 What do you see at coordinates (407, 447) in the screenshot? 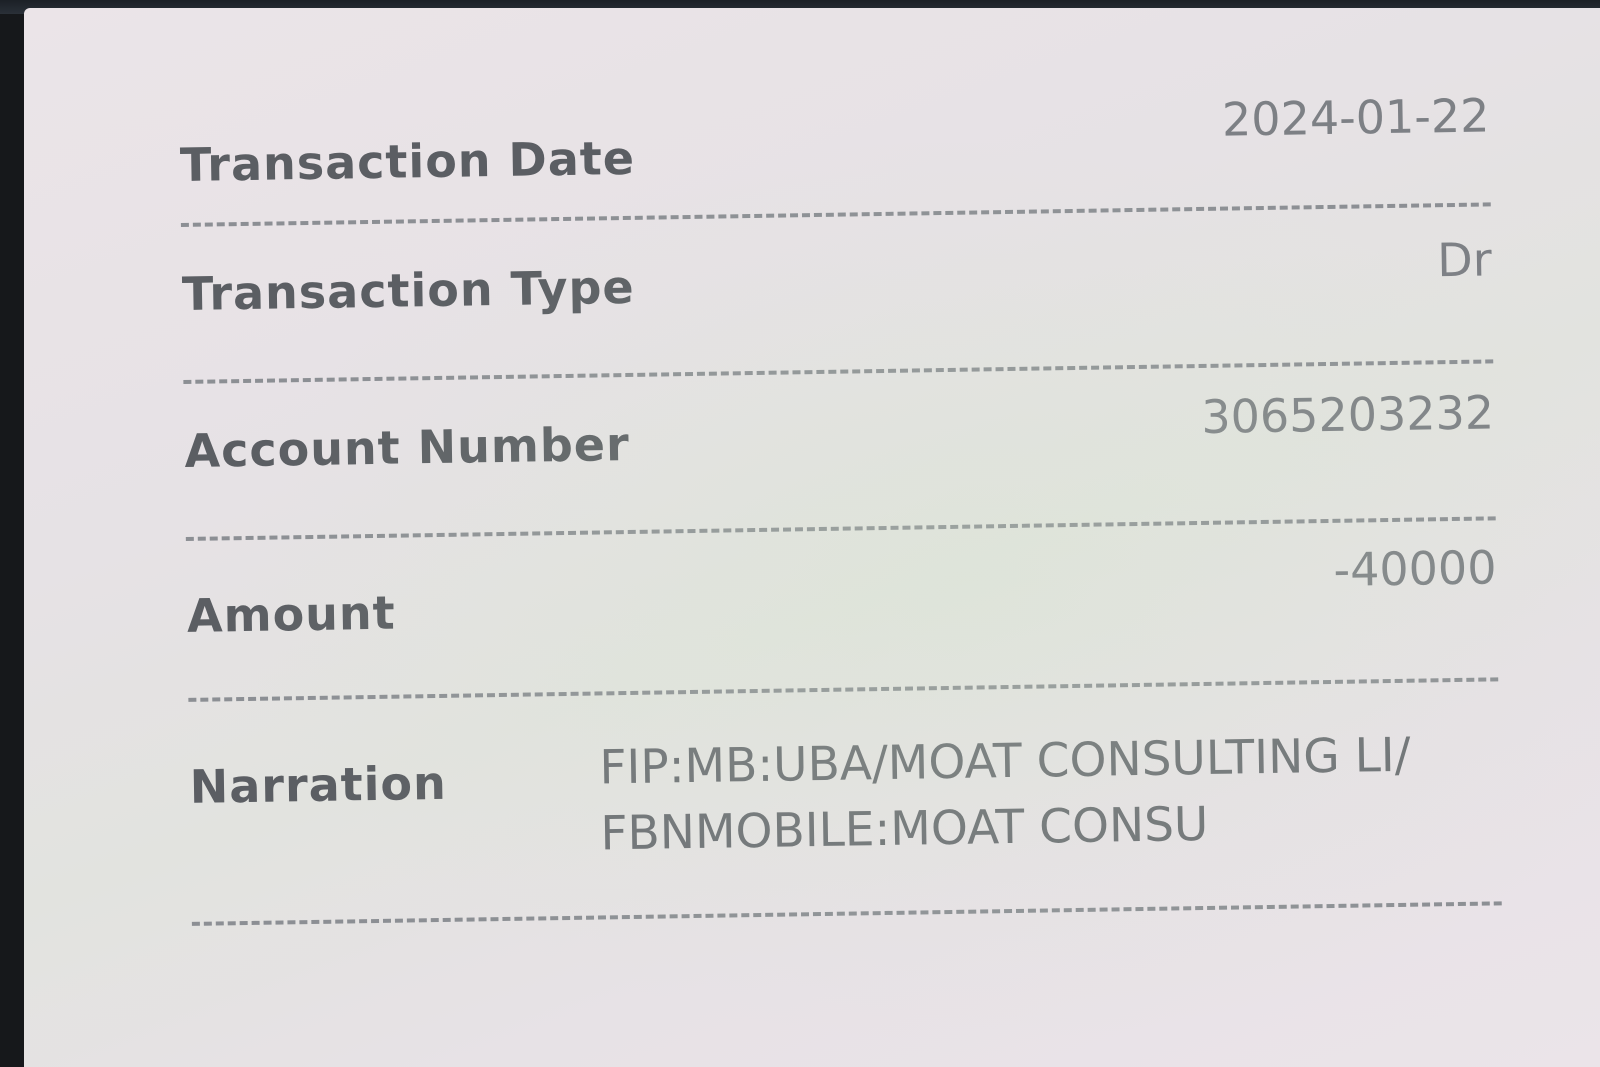
I see `account-number-label: Account Number` at bounding box center [407, 447].